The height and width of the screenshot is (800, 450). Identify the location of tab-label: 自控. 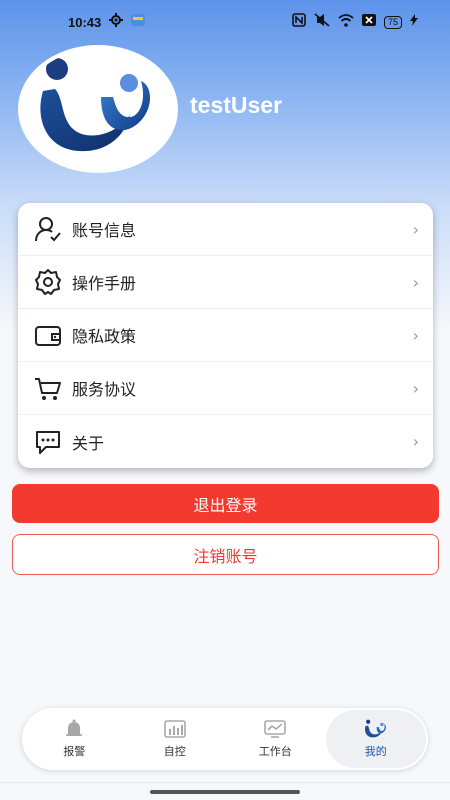
(174, 751).